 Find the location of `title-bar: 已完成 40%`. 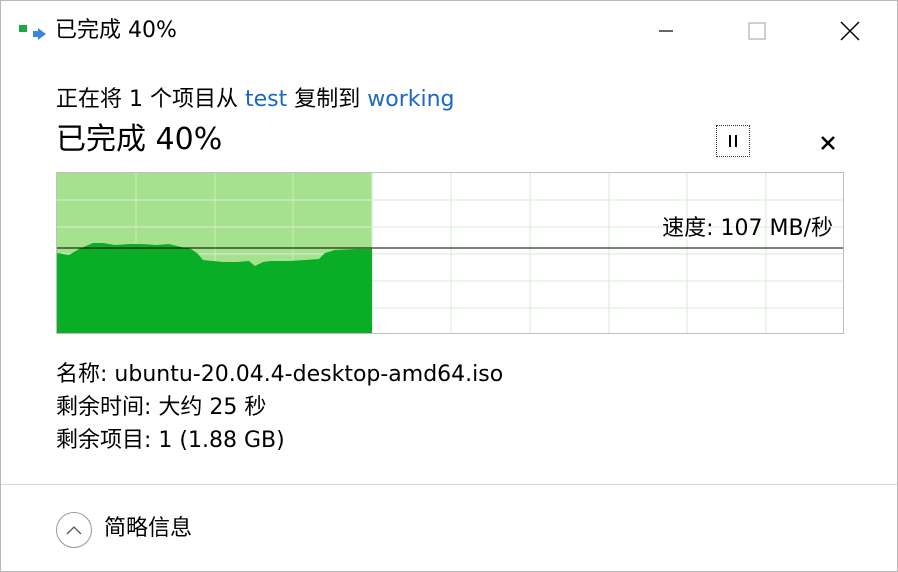

title-bar: 已完成 40% is located at coordinates (449, 31).